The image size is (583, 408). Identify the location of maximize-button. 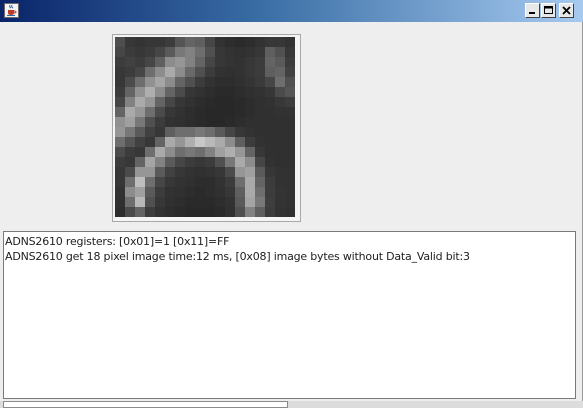
(548, 10).